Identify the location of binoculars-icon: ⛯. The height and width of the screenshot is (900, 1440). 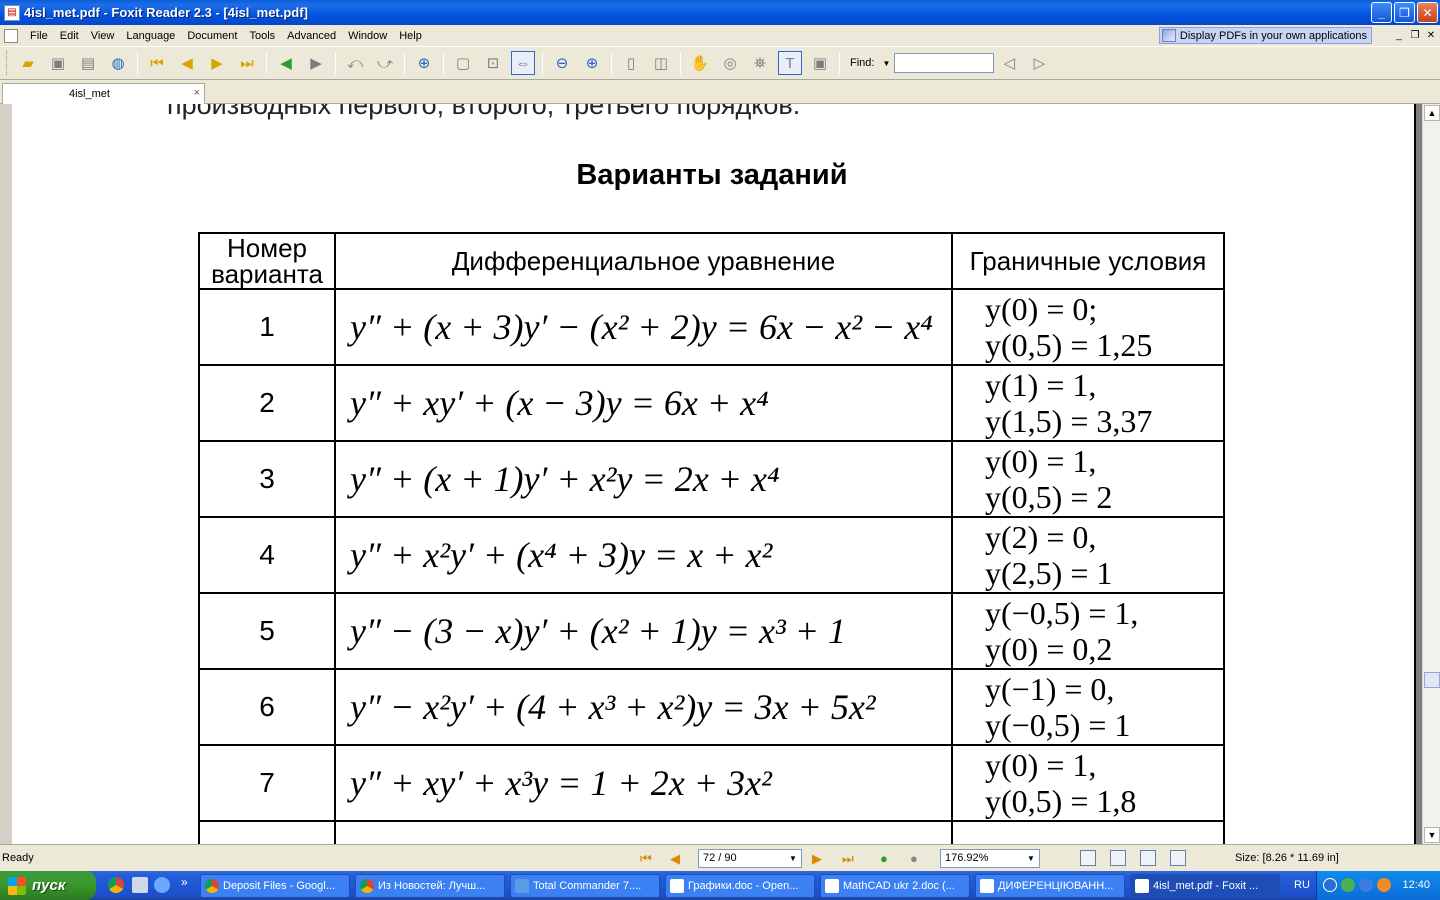
(760, 63).